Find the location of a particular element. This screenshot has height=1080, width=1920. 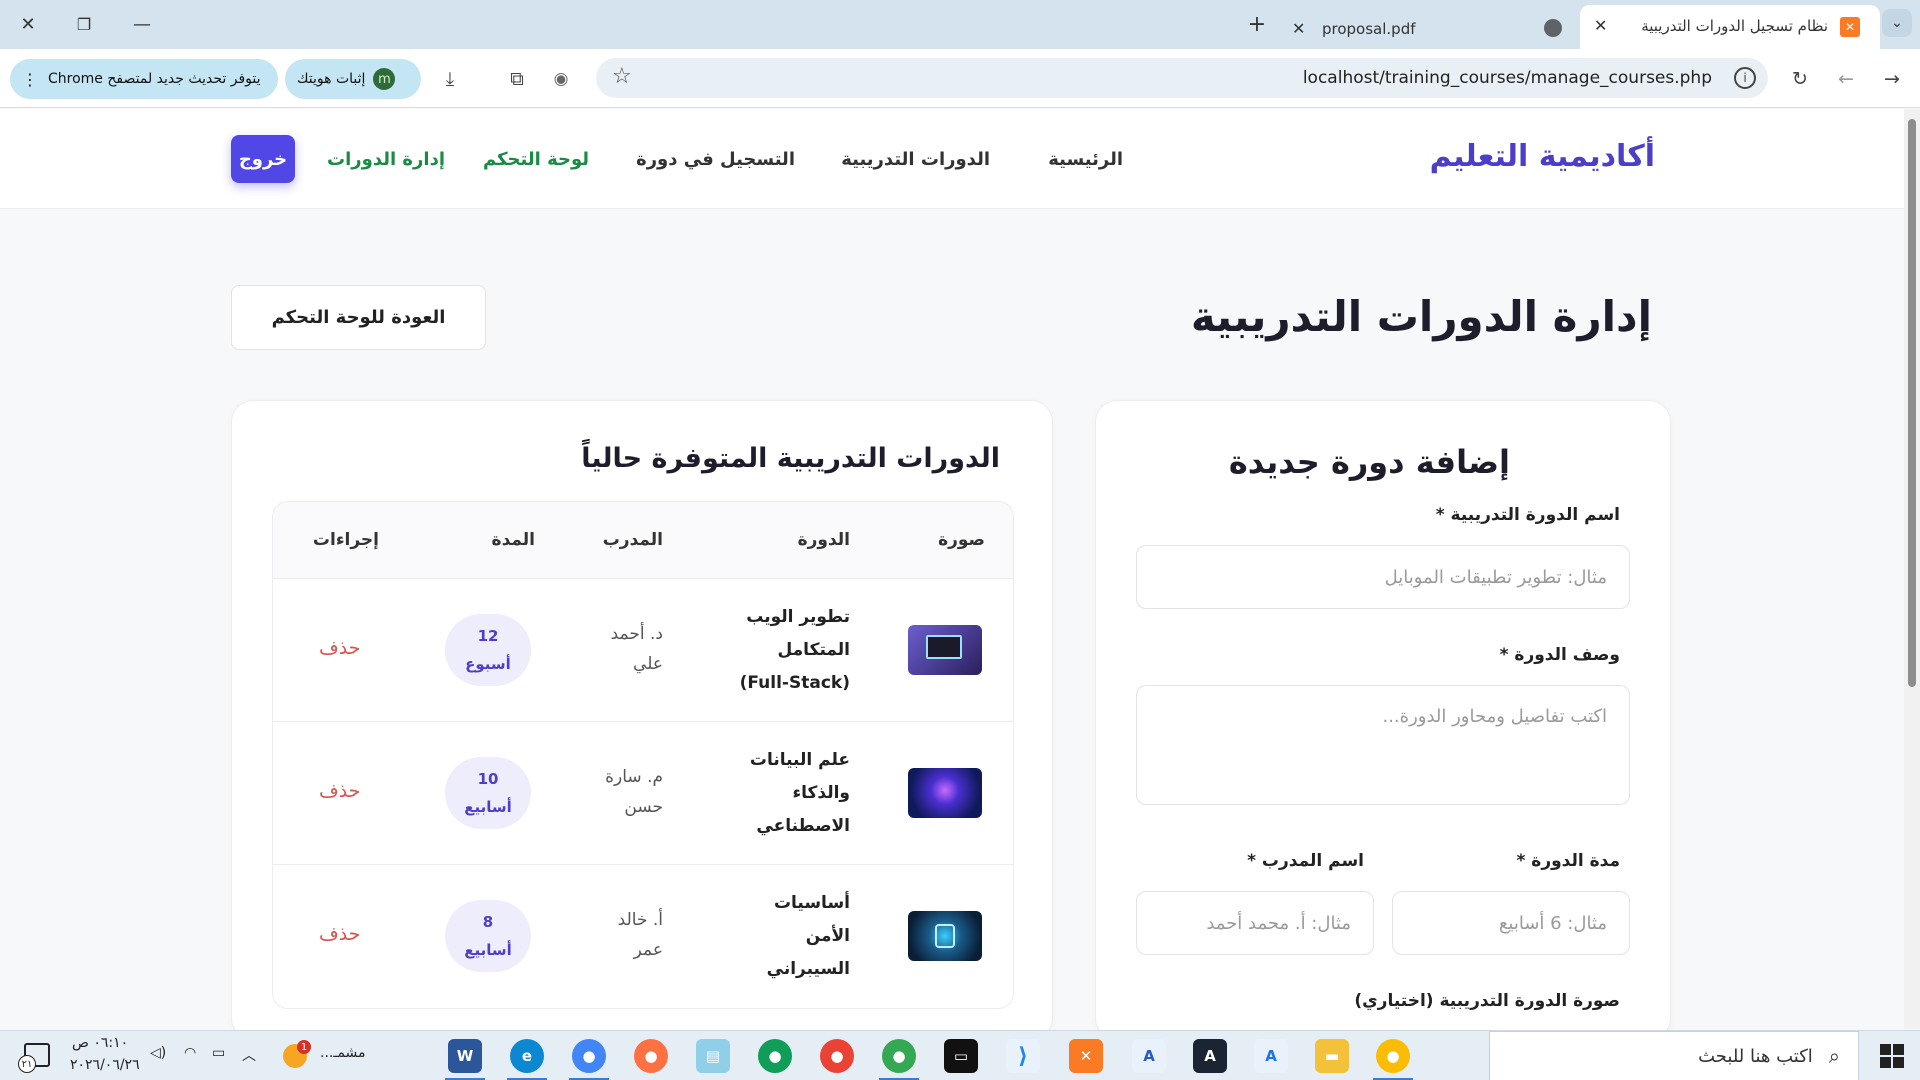

profile-avatar: m is located at coordinates (384, 79).